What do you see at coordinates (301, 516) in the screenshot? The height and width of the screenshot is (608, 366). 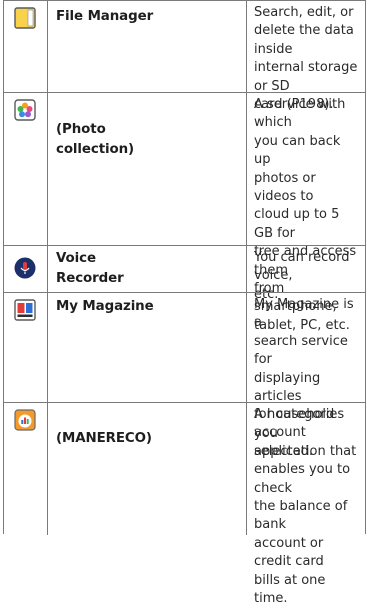 I see `description-line: the balance of bank` at bounding box center [301, 516].